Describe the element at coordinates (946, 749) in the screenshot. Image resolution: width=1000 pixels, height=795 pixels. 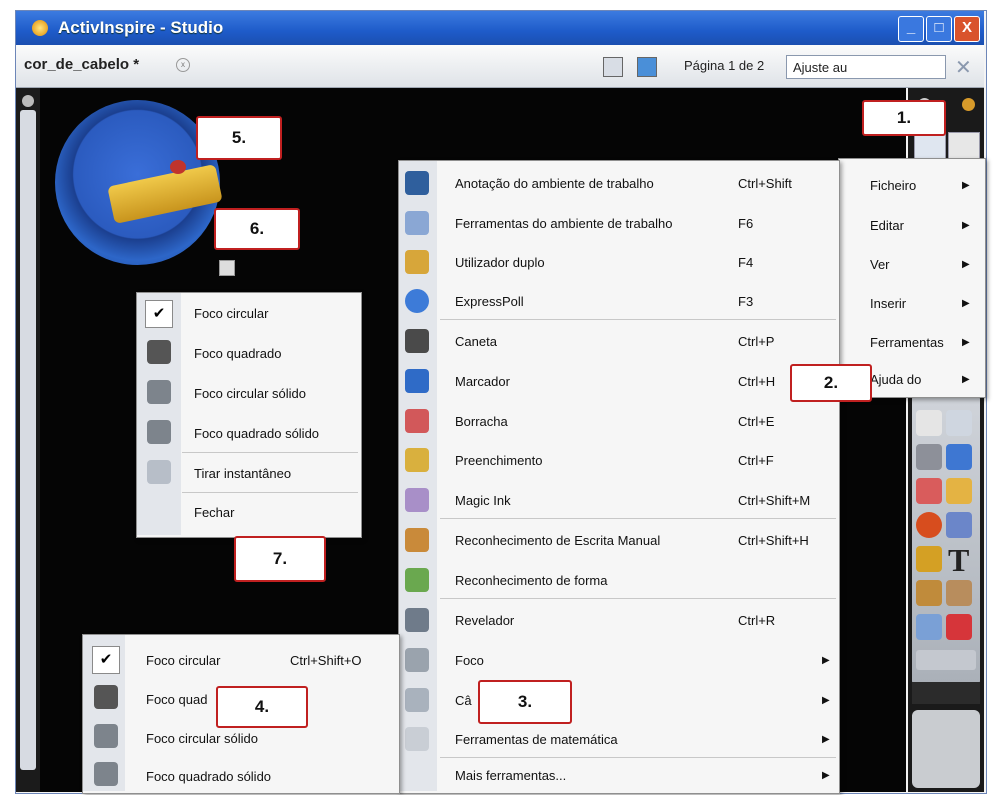
I see `trash-bin-icon` at that location.